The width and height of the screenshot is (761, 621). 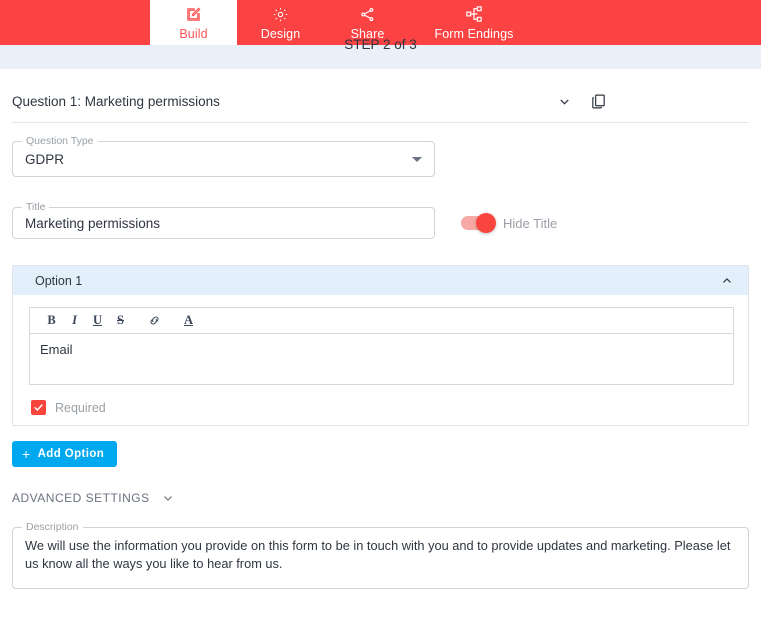 I want to click on question-header-actions, so click(x=582, y=101).